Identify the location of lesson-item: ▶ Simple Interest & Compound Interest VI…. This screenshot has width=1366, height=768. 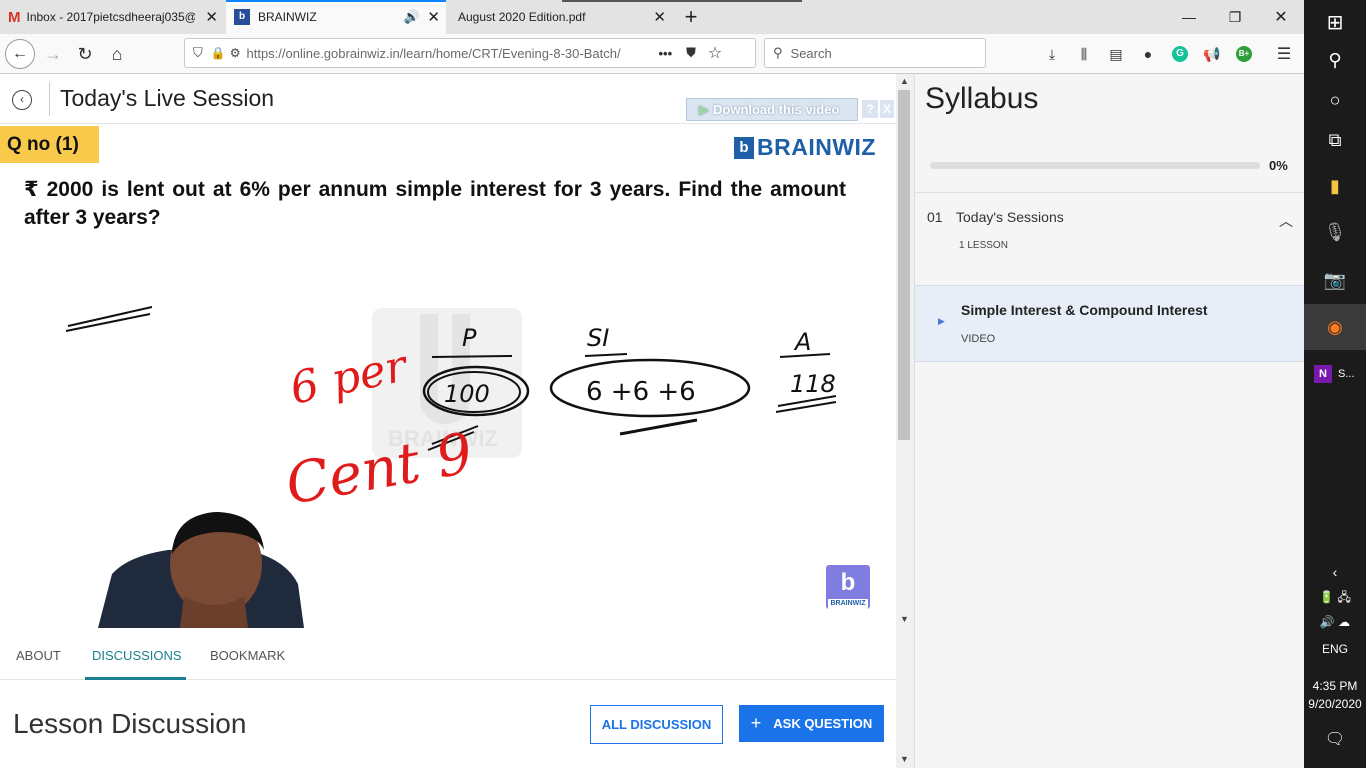
(1110, 323).